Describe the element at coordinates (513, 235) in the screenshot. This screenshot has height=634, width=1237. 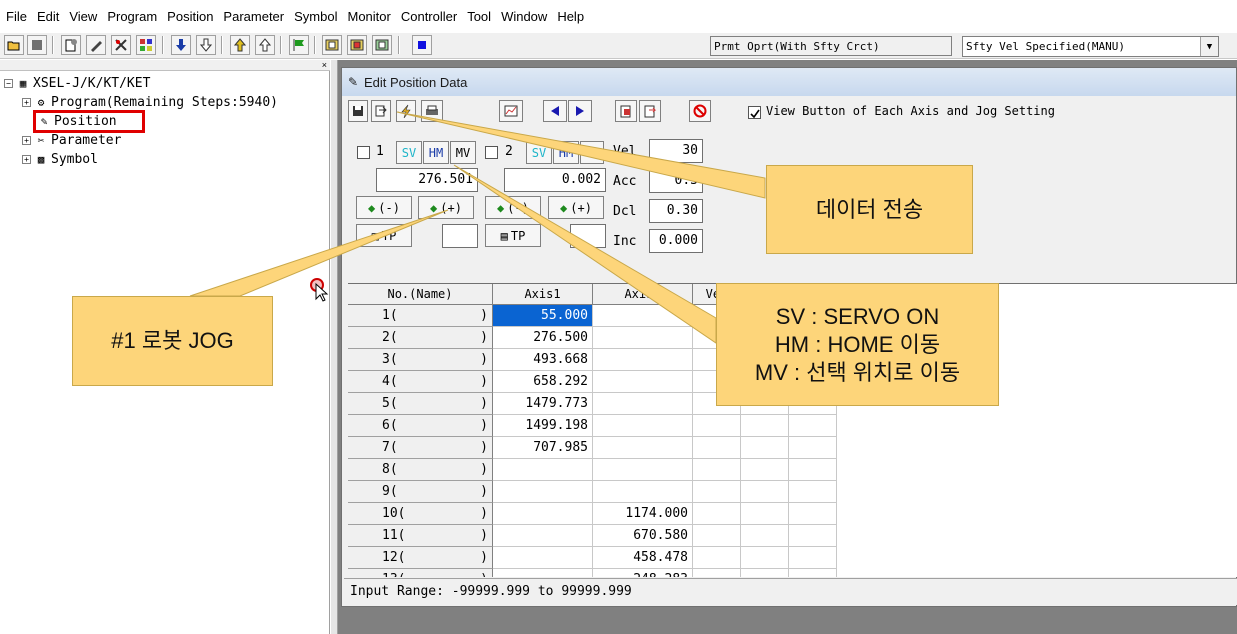
I see `axis2-tp-button: ▤ TP` at that location.